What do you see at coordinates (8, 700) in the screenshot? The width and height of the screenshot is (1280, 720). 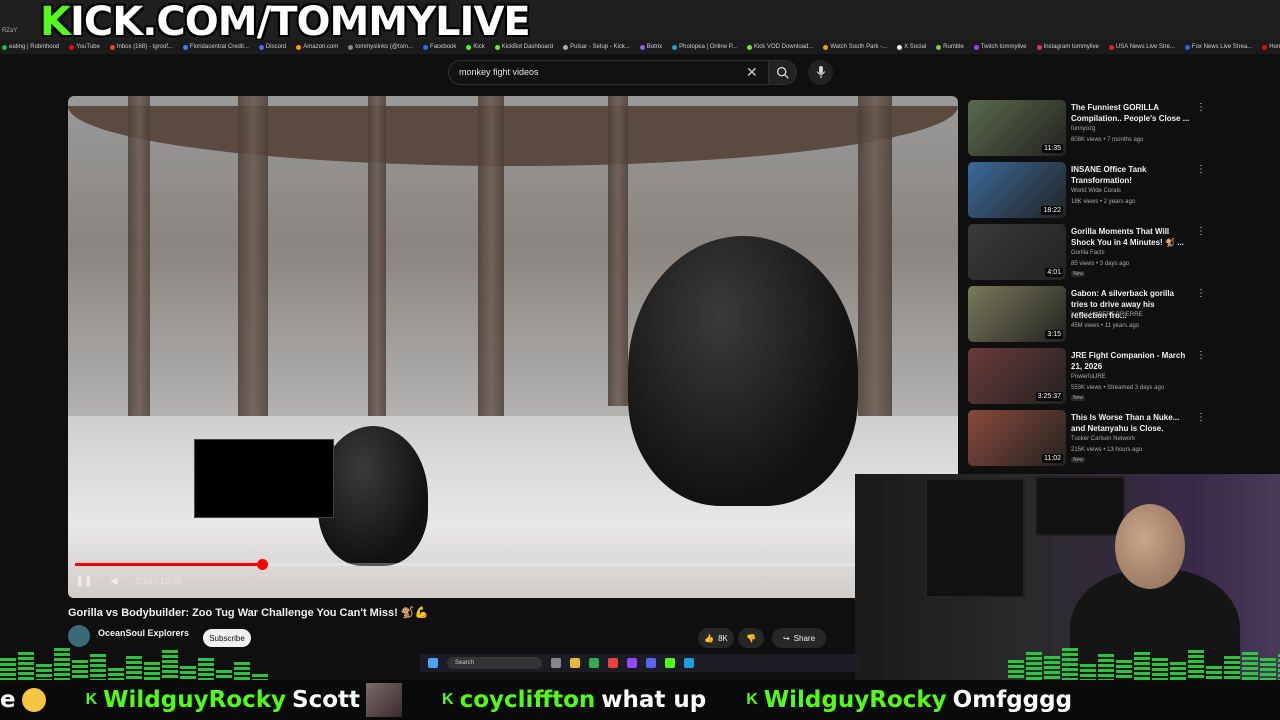 I see `chat-text: e` at bounding box center [8, 700].